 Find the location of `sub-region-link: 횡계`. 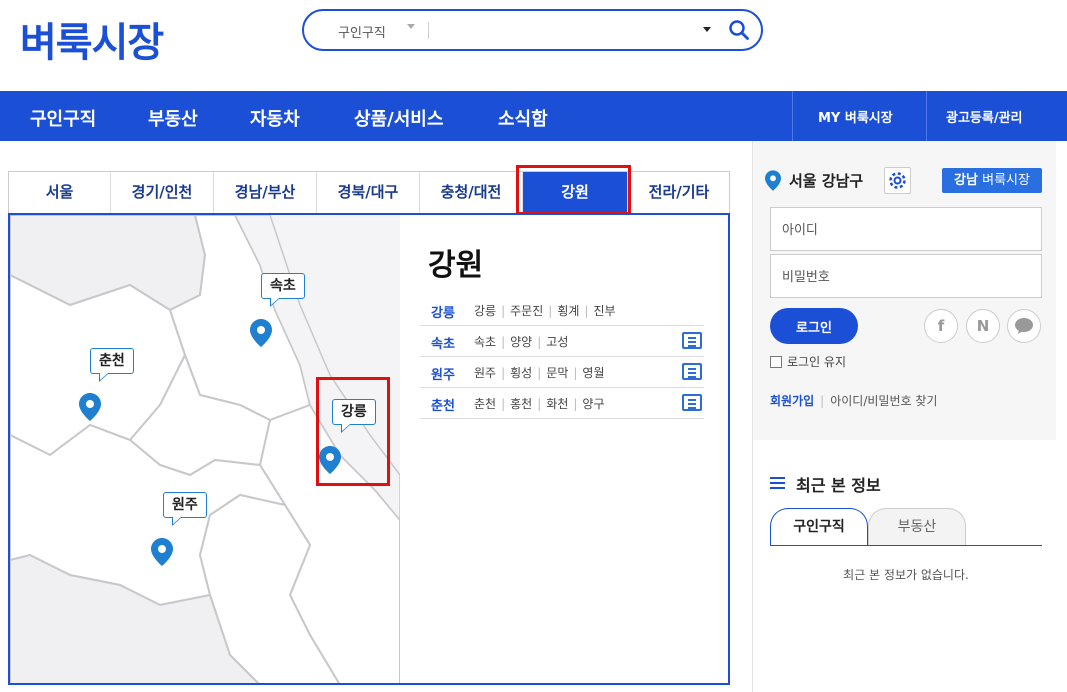

sub-region-link: 횡계 is located at coordinates (568, 311).